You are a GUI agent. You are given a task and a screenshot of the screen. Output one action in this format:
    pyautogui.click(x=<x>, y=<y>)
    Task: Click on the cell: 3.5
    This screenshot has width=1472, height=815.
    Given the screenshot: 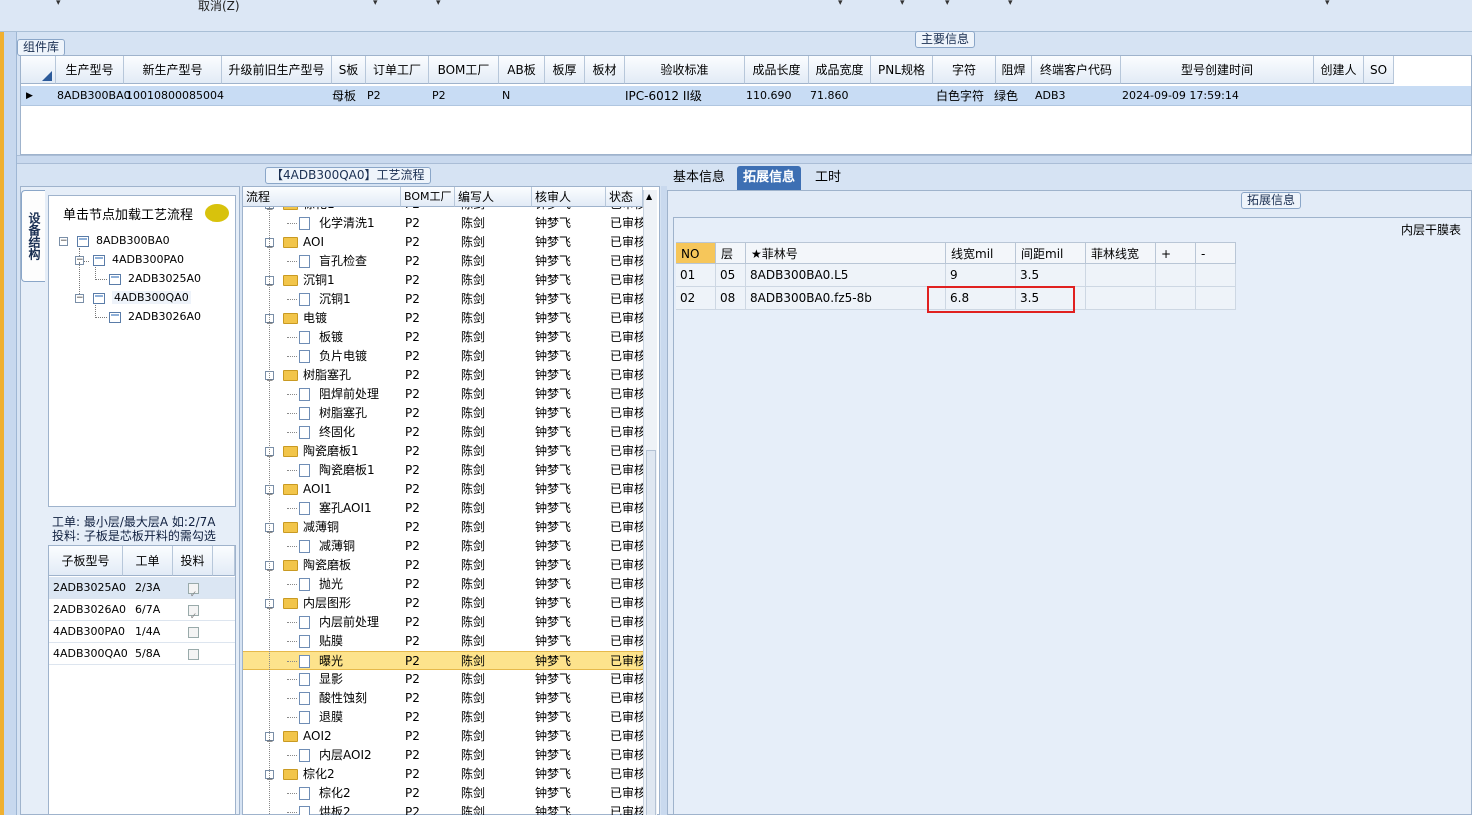 What is the action you would take?
    pyautogui.click(x=1051, y=275)
    